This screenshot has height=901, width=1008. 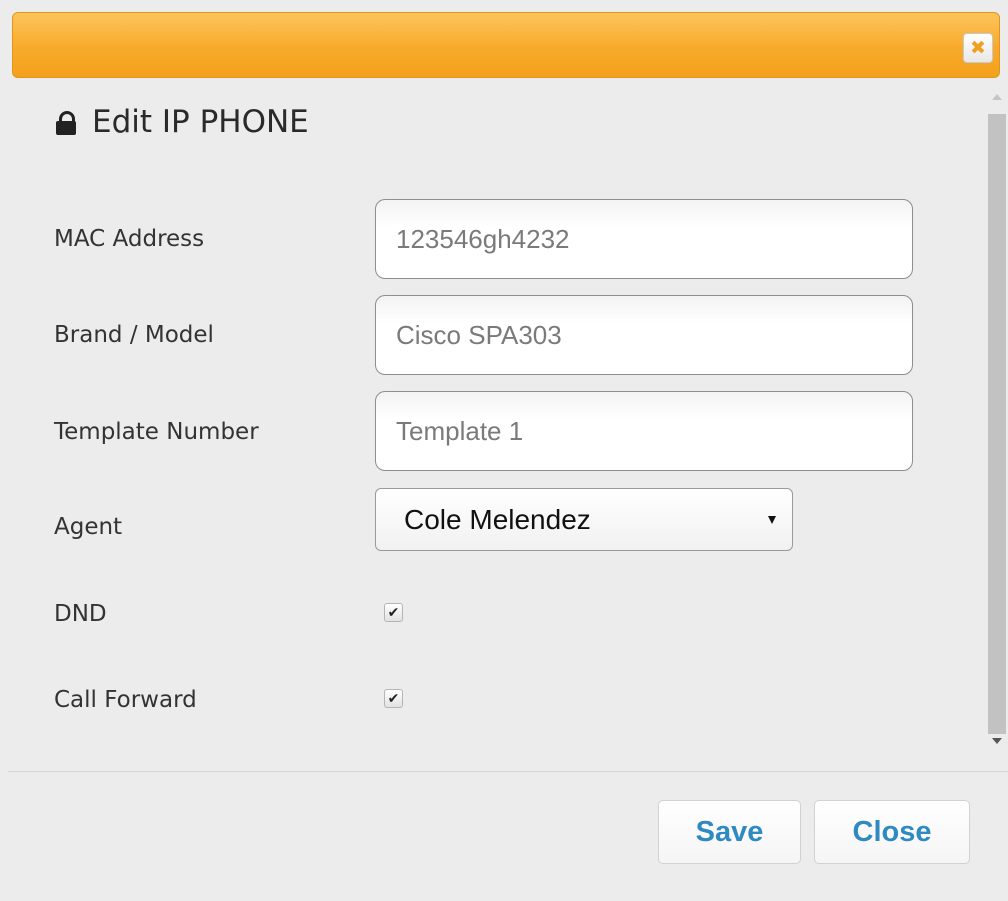 I want to click on footer-divider, so click(x=508, y=771).